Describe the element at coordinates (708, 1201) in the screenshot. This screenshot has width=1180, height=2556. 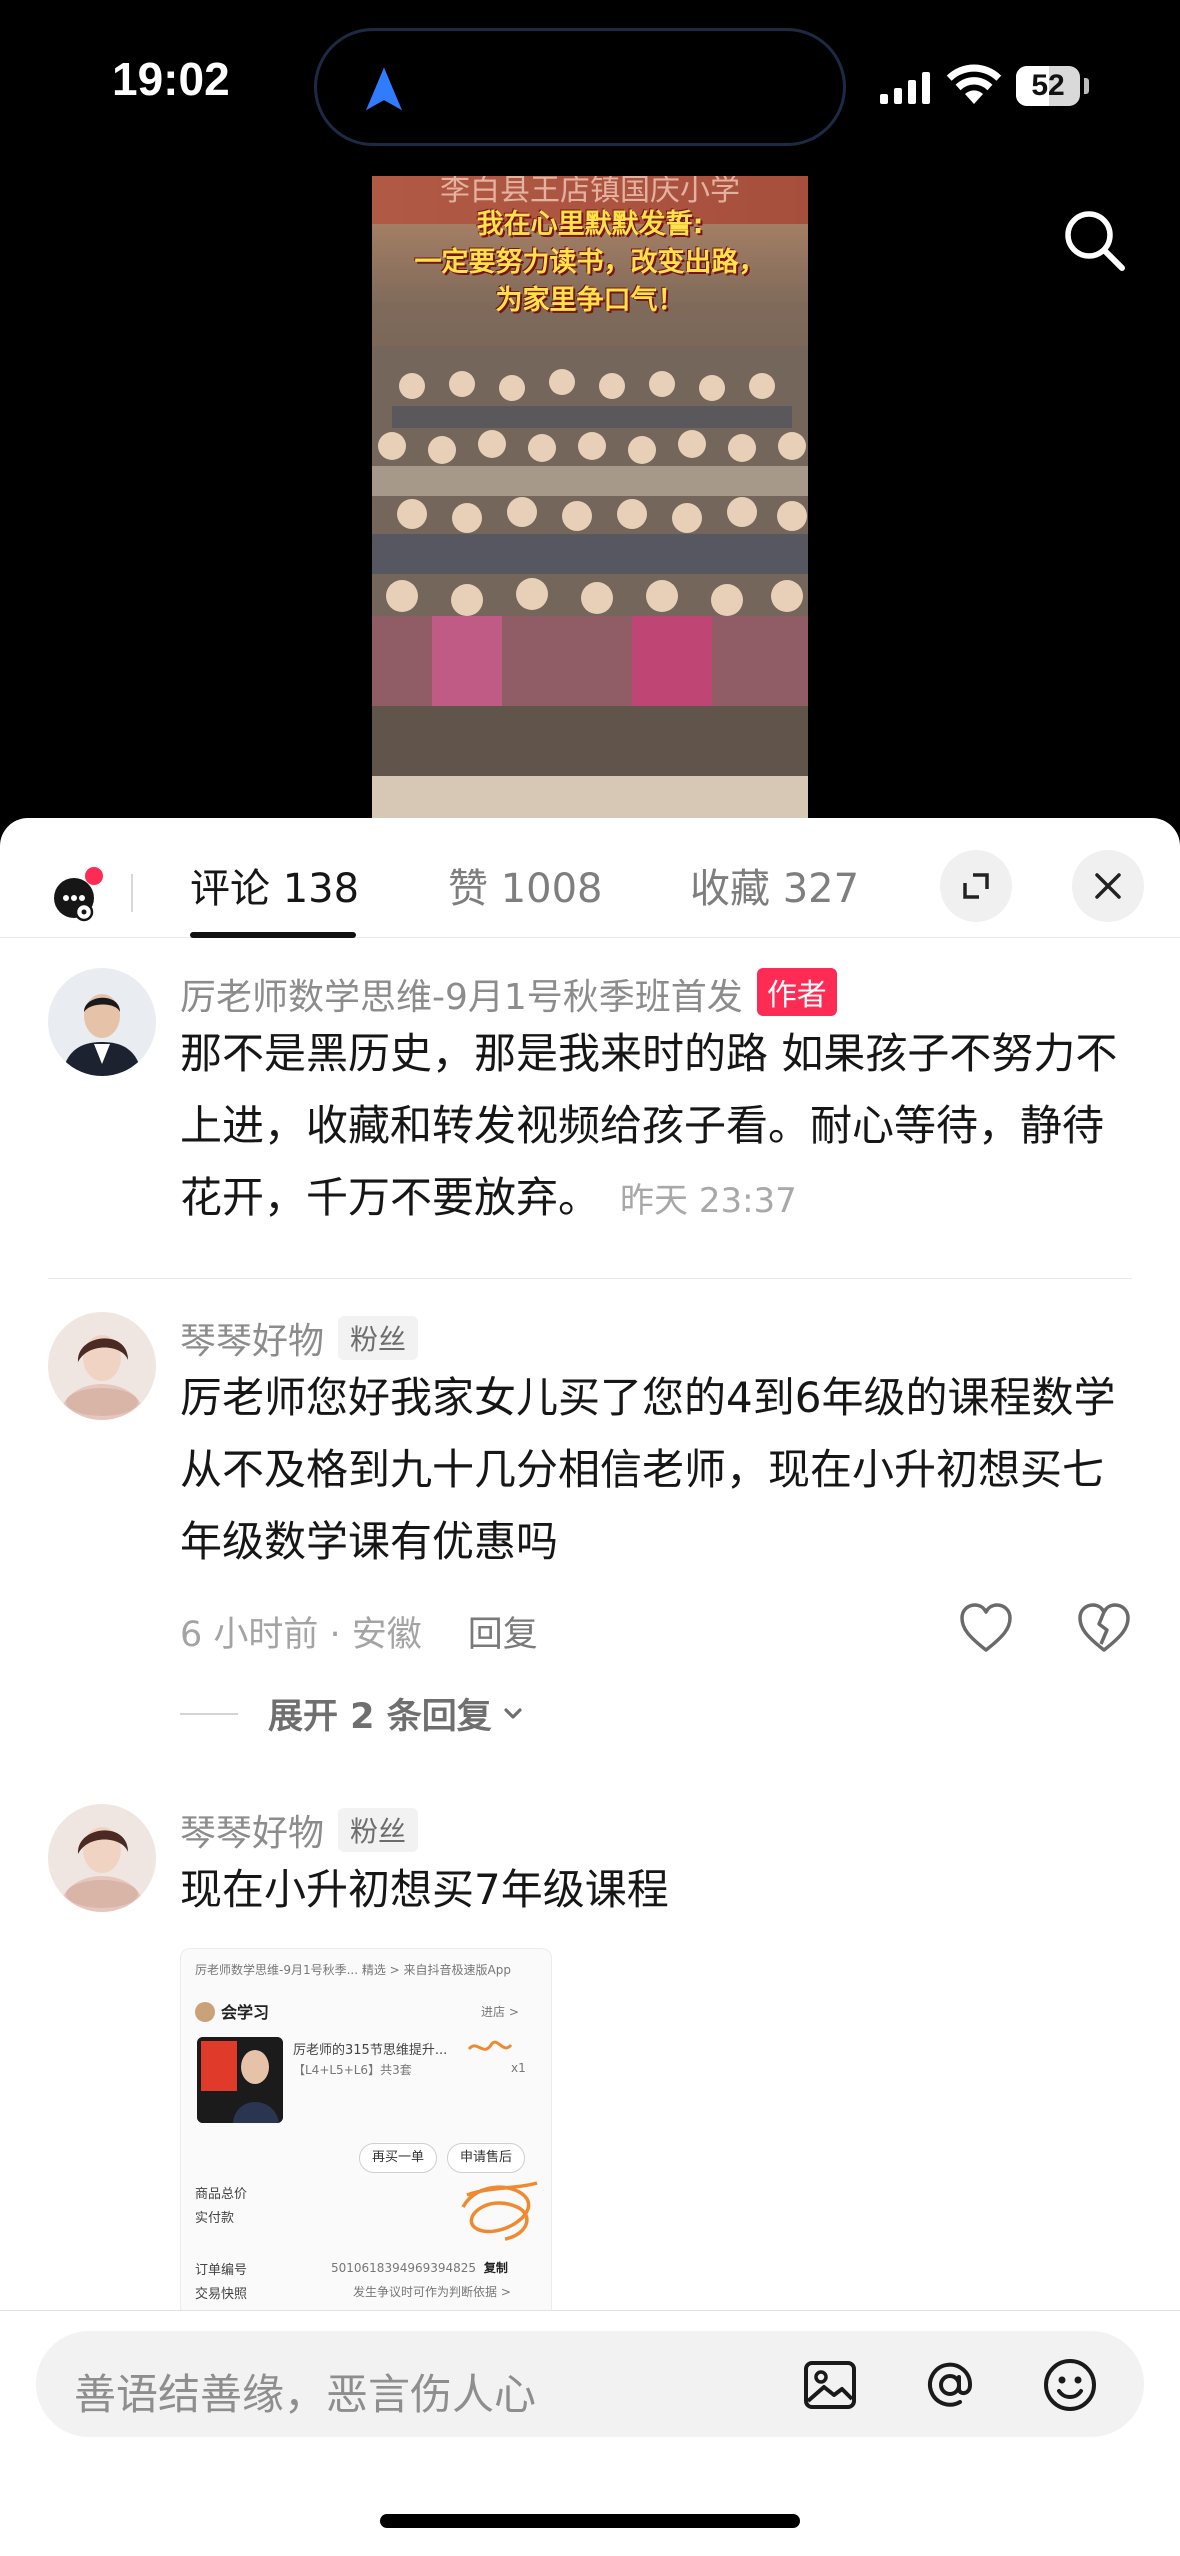
I see `comment-time: 昨天 23:37` at that location.